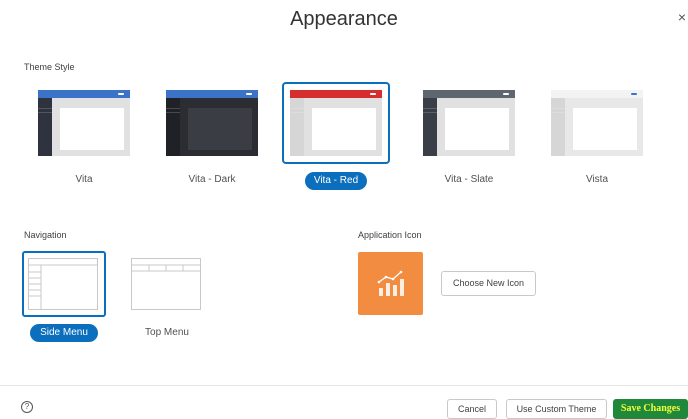 This screenshot has height=419, width=688. I want to click on theme-option-label: Vita - Slate, so click(469, 179).